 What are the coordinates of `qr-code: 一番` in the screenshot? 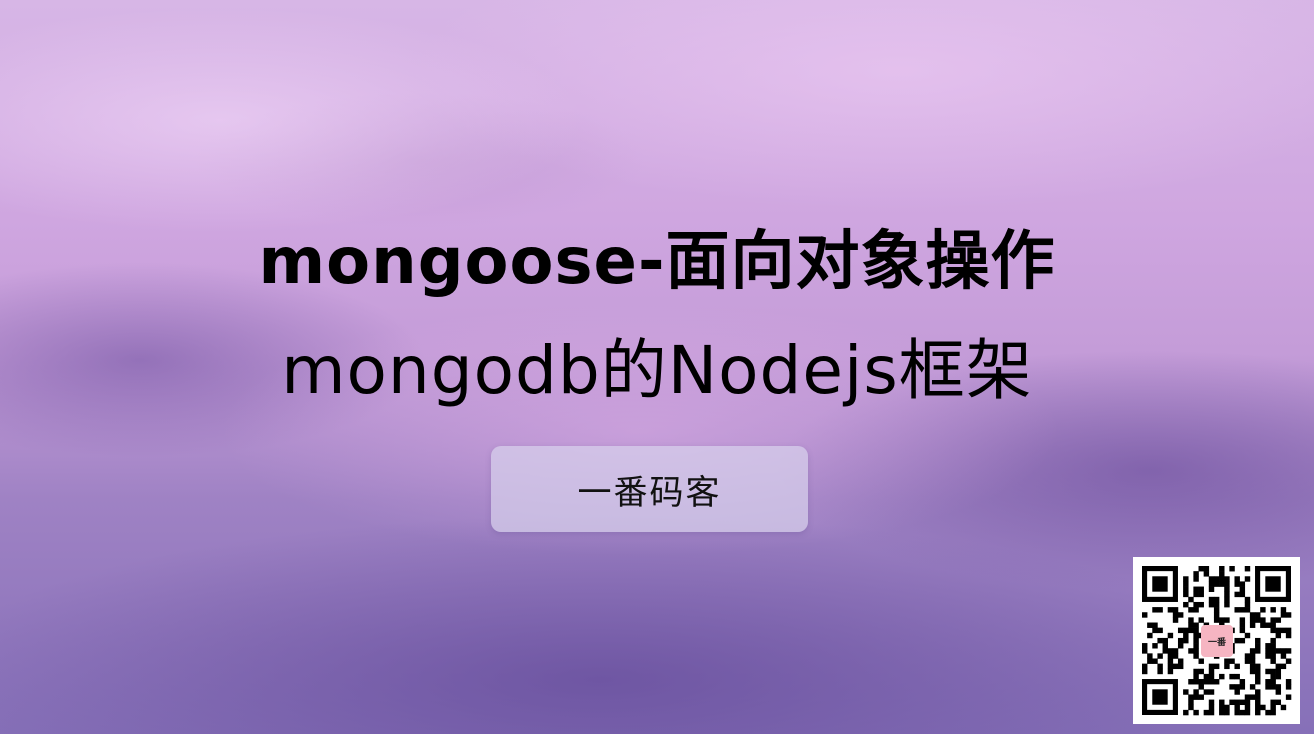 It's located at (1216, 640).